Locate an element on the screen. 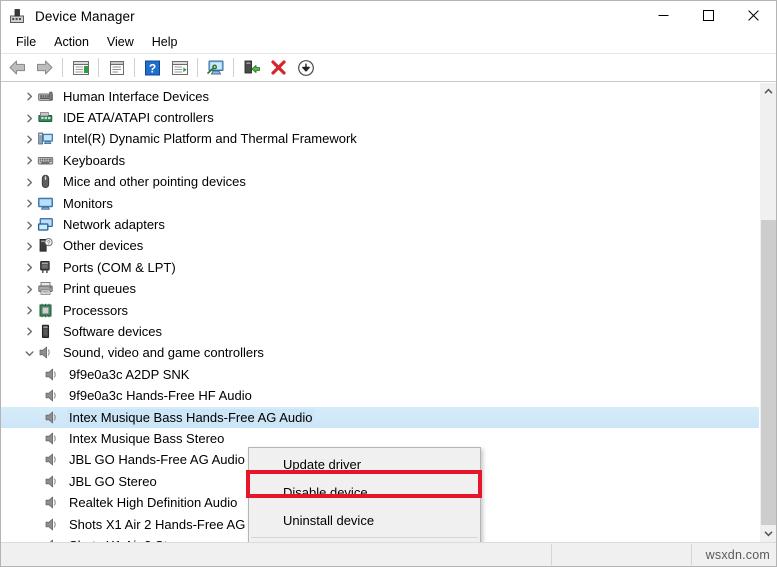  uninstall-device-button is located at coordinates (278, 67).